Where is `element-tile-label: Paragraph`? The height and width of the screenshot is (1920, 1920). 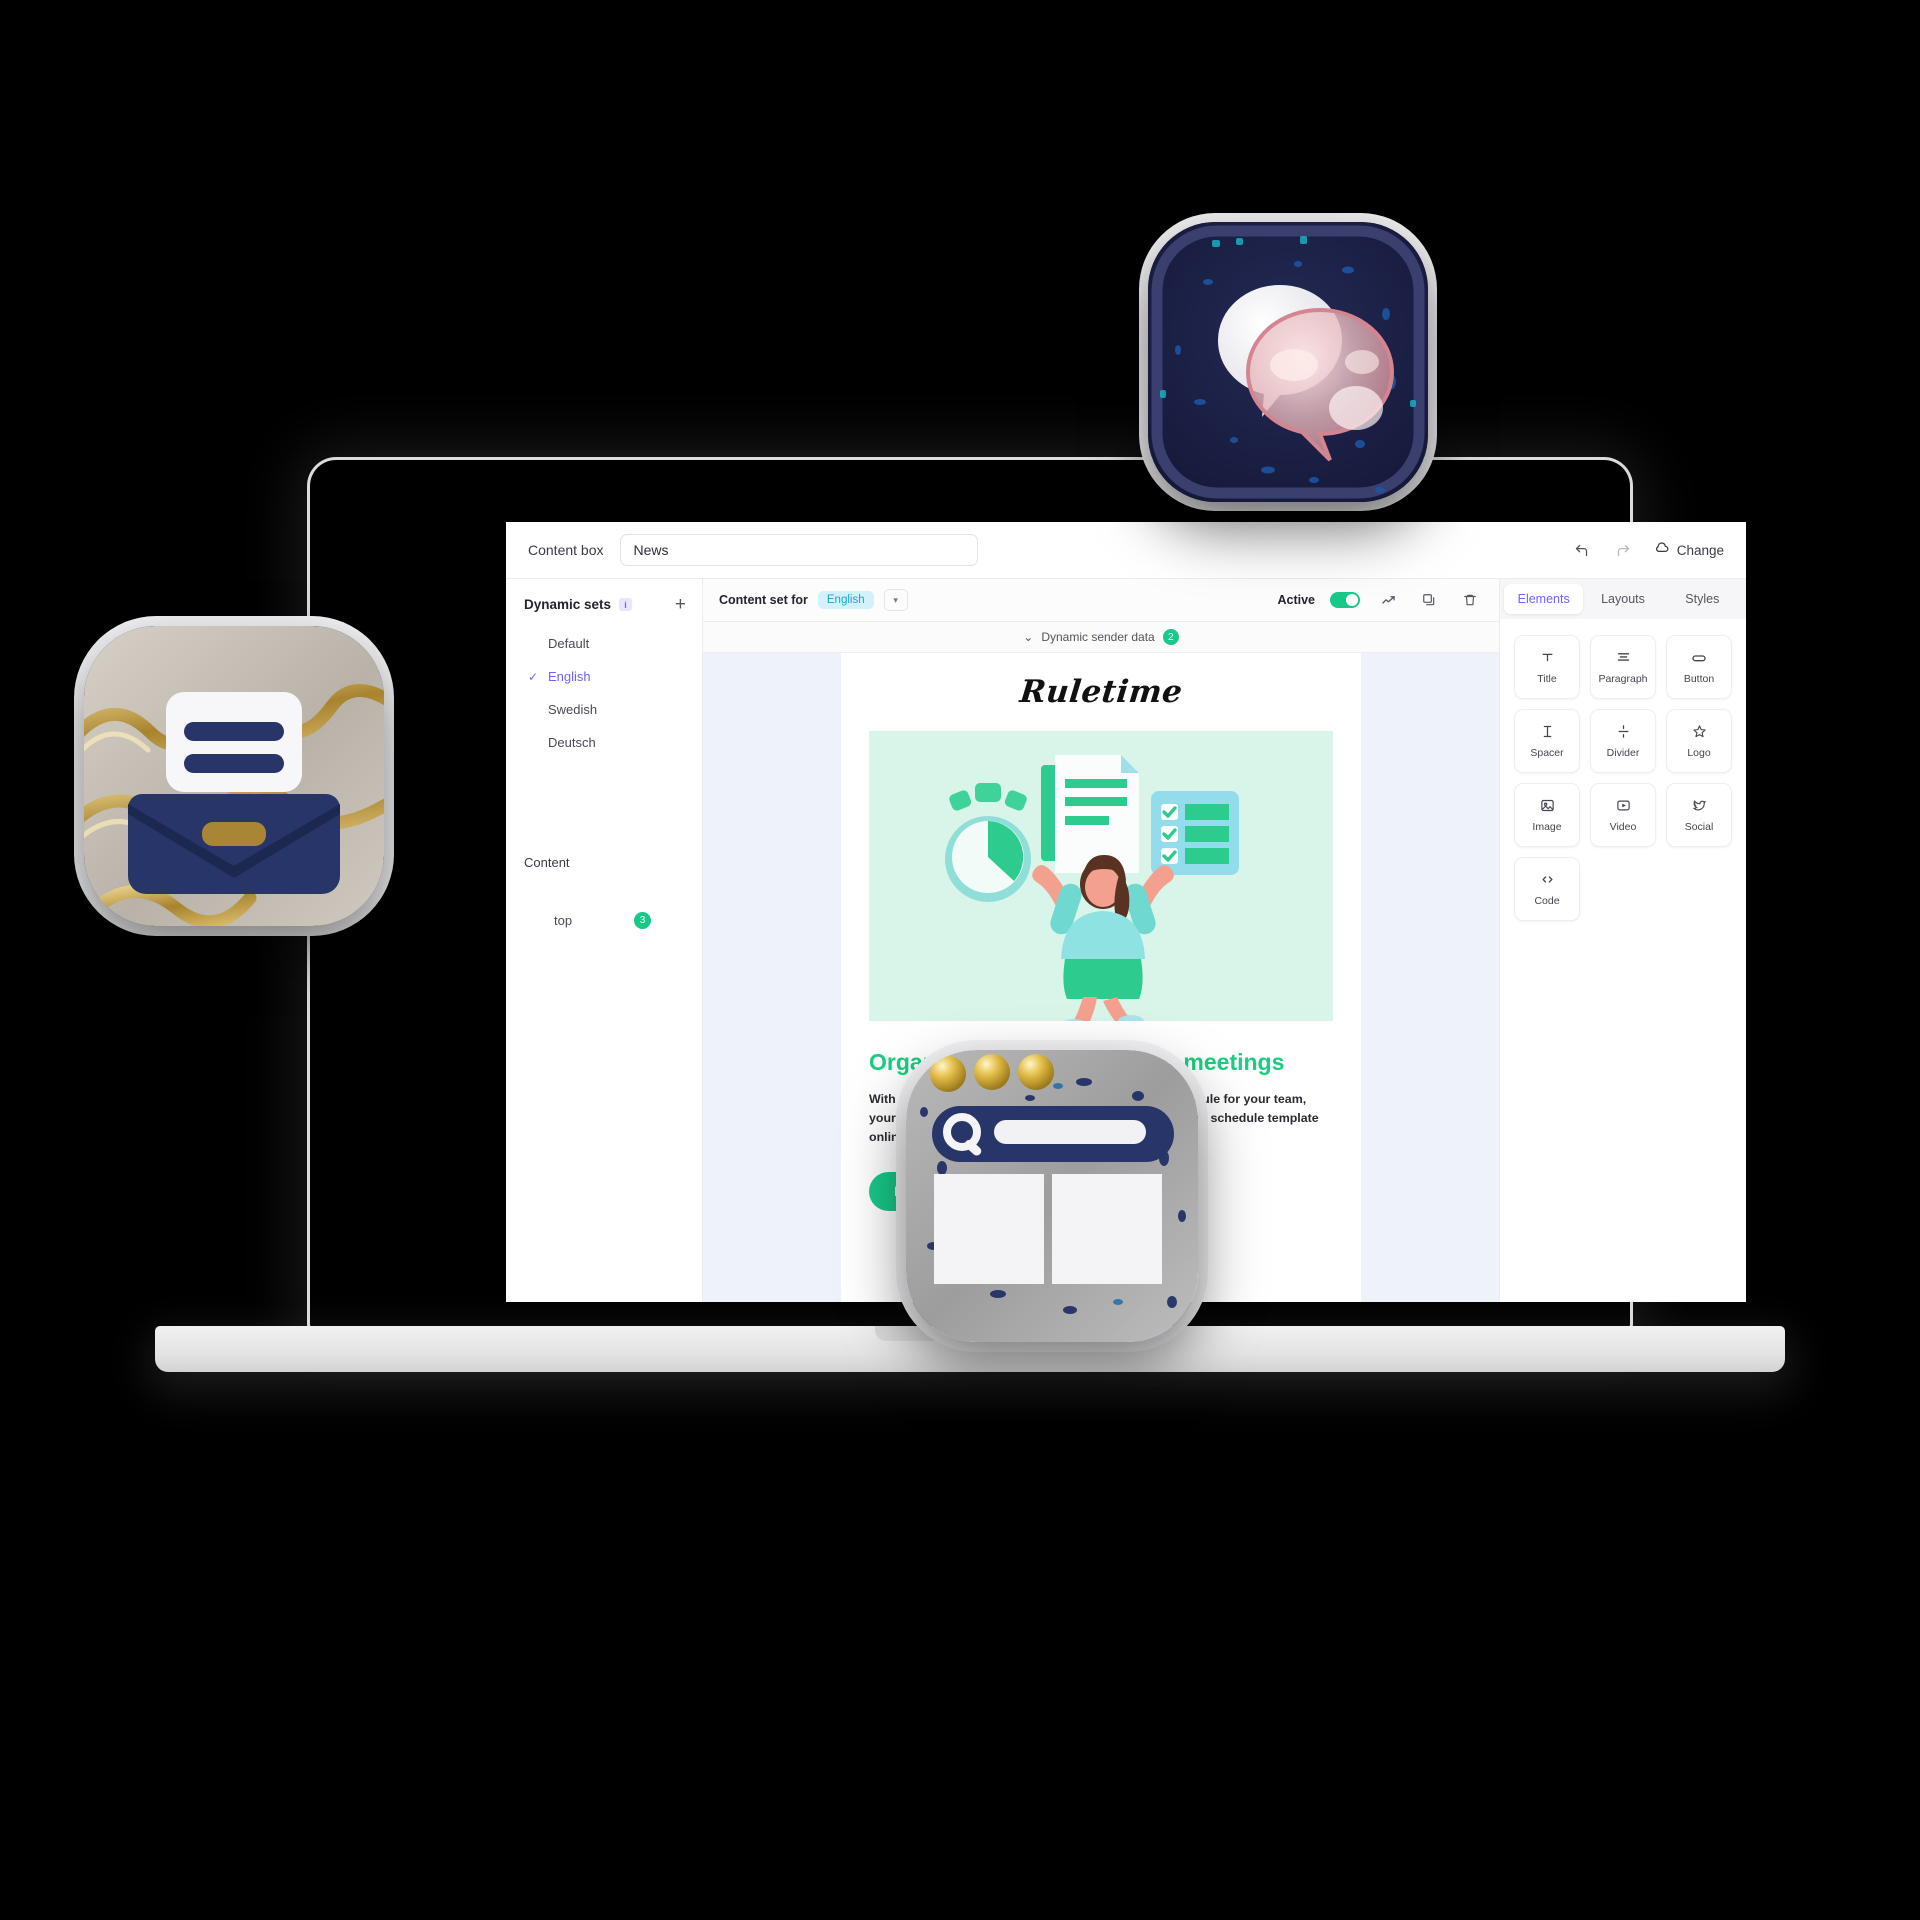 element-tile-label: Paragraph is located at coordinates (1623, 679).